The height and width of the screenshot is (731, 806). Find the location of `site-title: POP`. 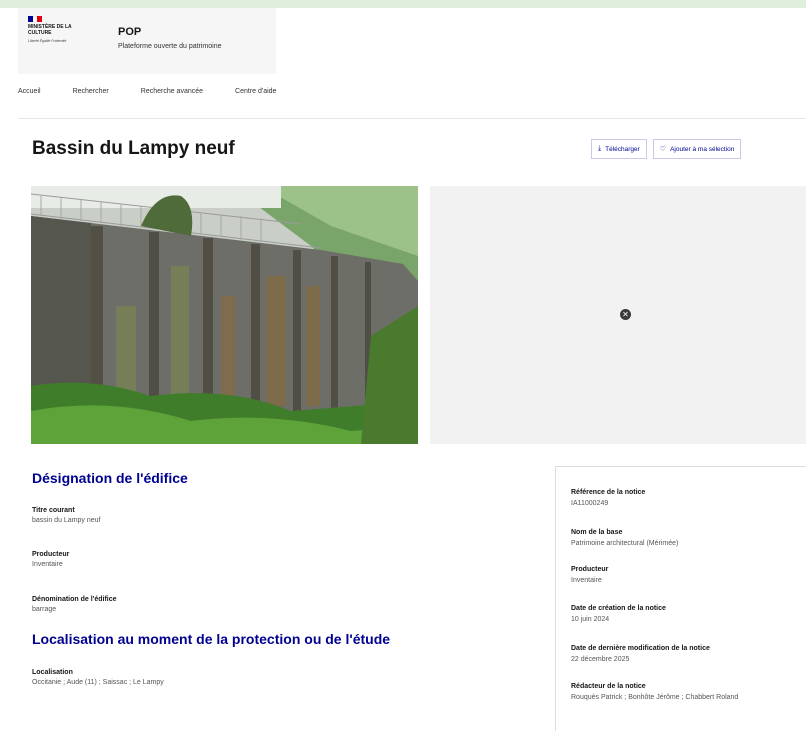

site-title: POP is located at coordinates (129, 32).